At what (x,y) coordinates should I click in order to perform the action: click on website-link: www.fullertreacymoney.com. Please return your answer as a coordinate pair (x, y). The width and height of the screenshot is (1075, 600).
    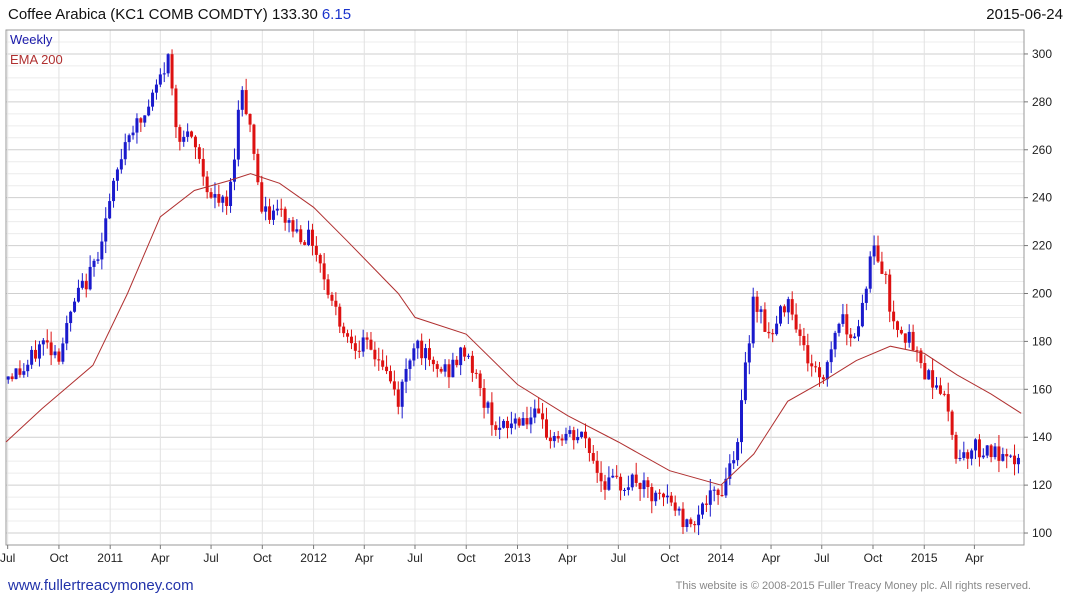
    Looking at the image, I should click on (101, 585).